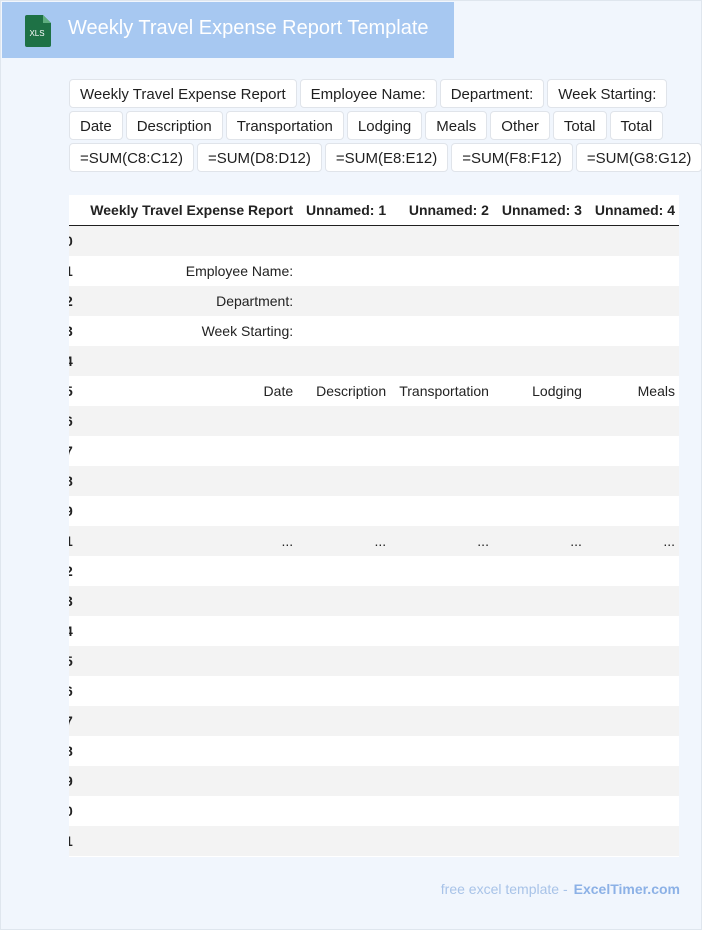  I want to click on footer-brand-link: ExcelTimer.com, so click(627, 889).